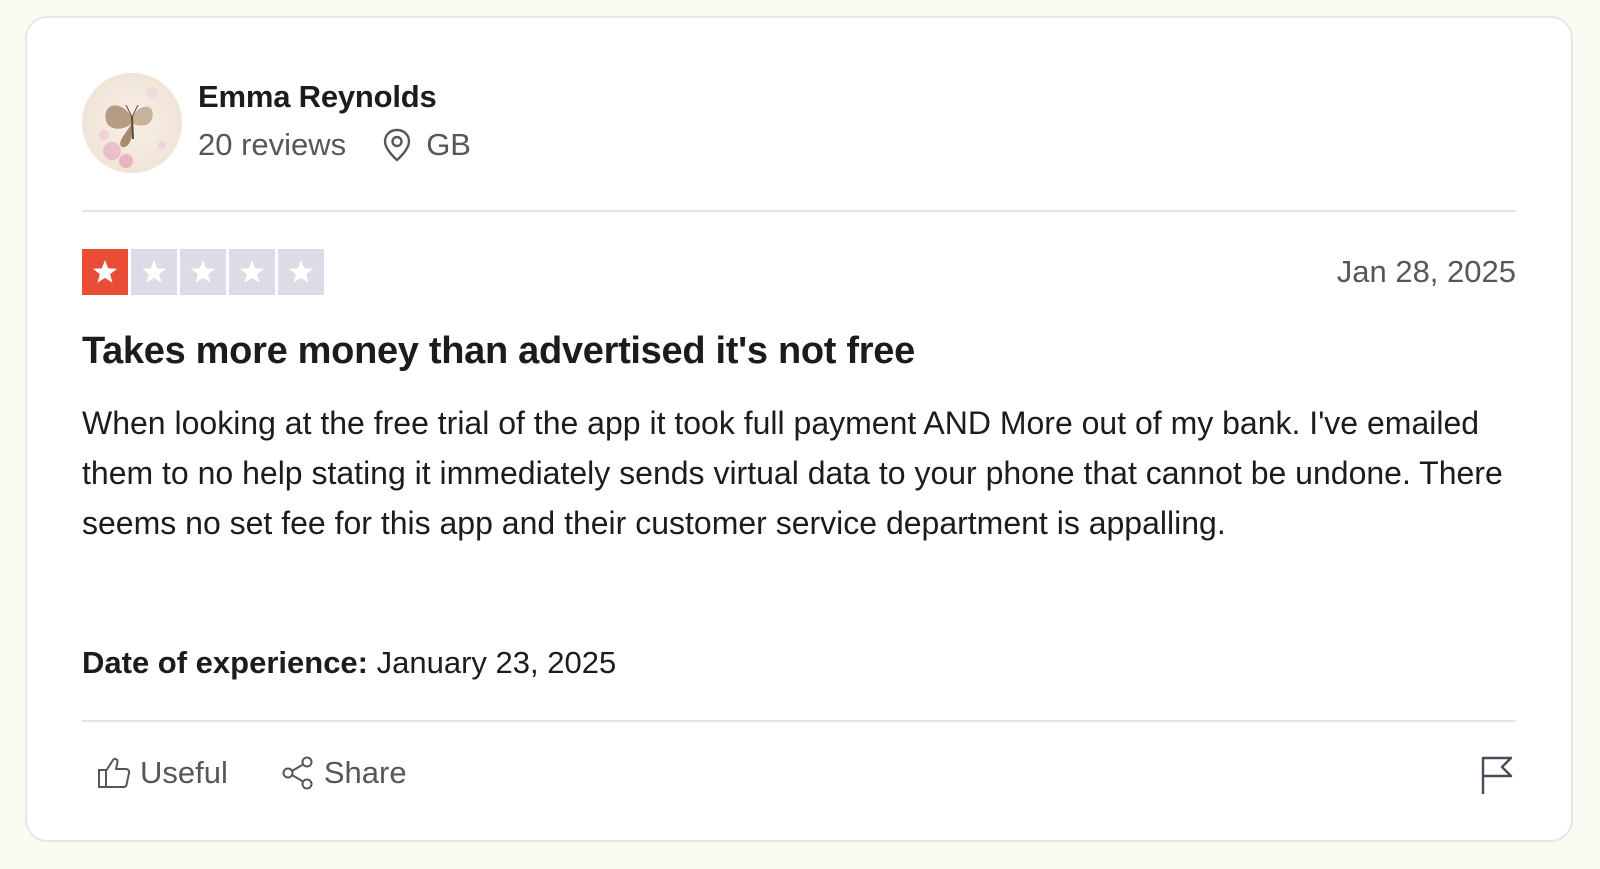  What do you see at coordinates (114, 772) in the screenshot?
I see `thumbs-up-icon` at bounding box center [114, 772].